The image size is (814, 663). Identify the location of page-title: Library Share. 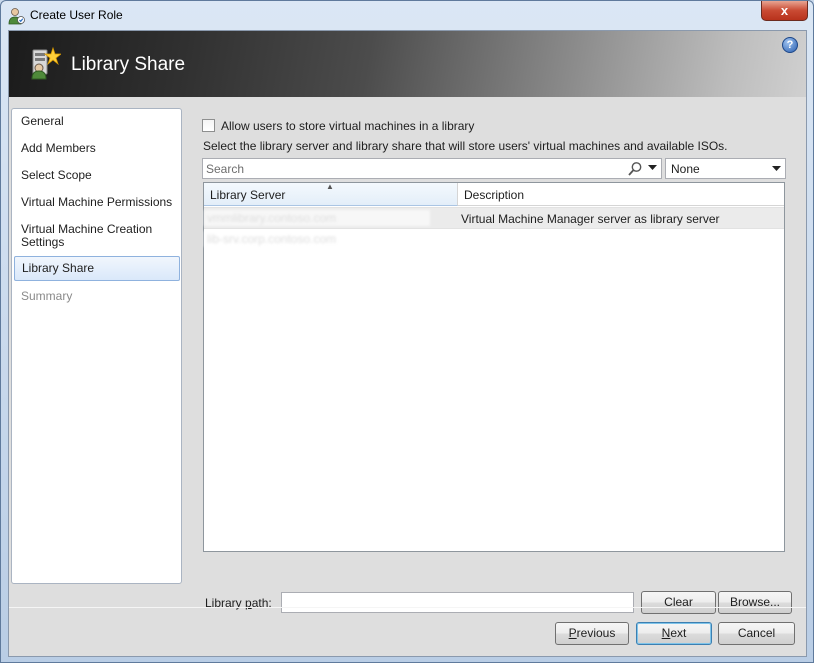
(128, 64).